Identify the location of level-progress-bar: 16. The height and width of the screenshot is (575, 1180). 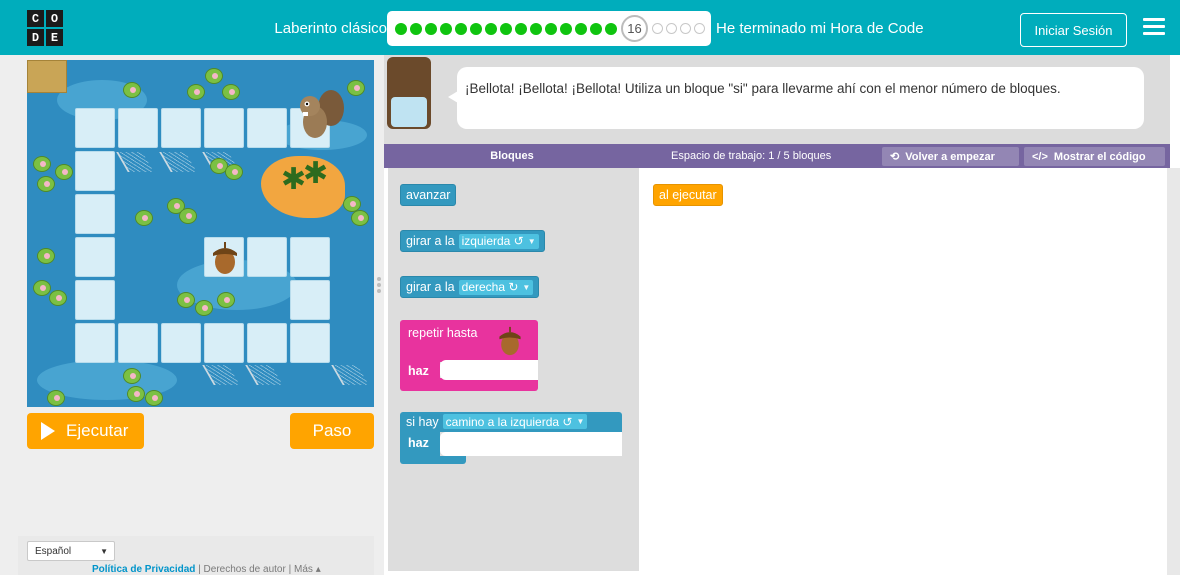
(549, 28).